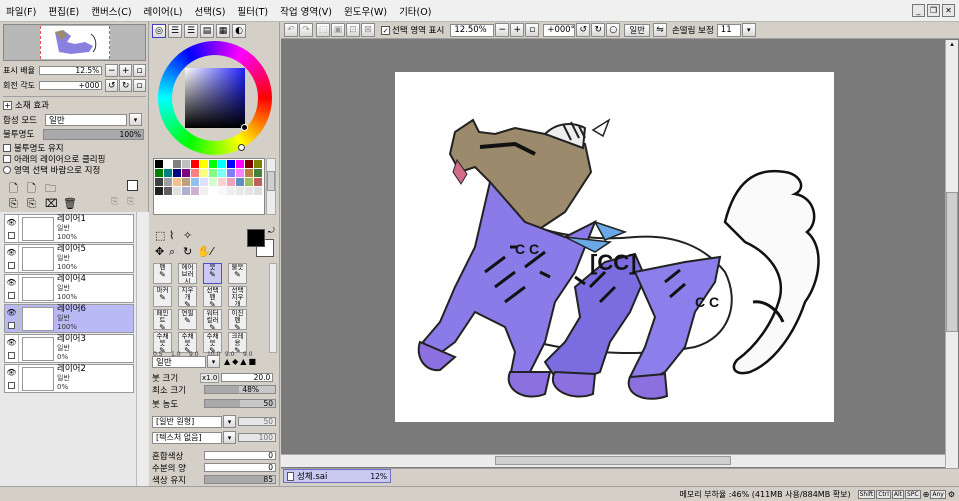 The image size is (959, 501). What do you see at coordinates (187, 421) in the screenshot?
I see `brush-shape-select: [일반 원형]` at bounding box center [187, 421].